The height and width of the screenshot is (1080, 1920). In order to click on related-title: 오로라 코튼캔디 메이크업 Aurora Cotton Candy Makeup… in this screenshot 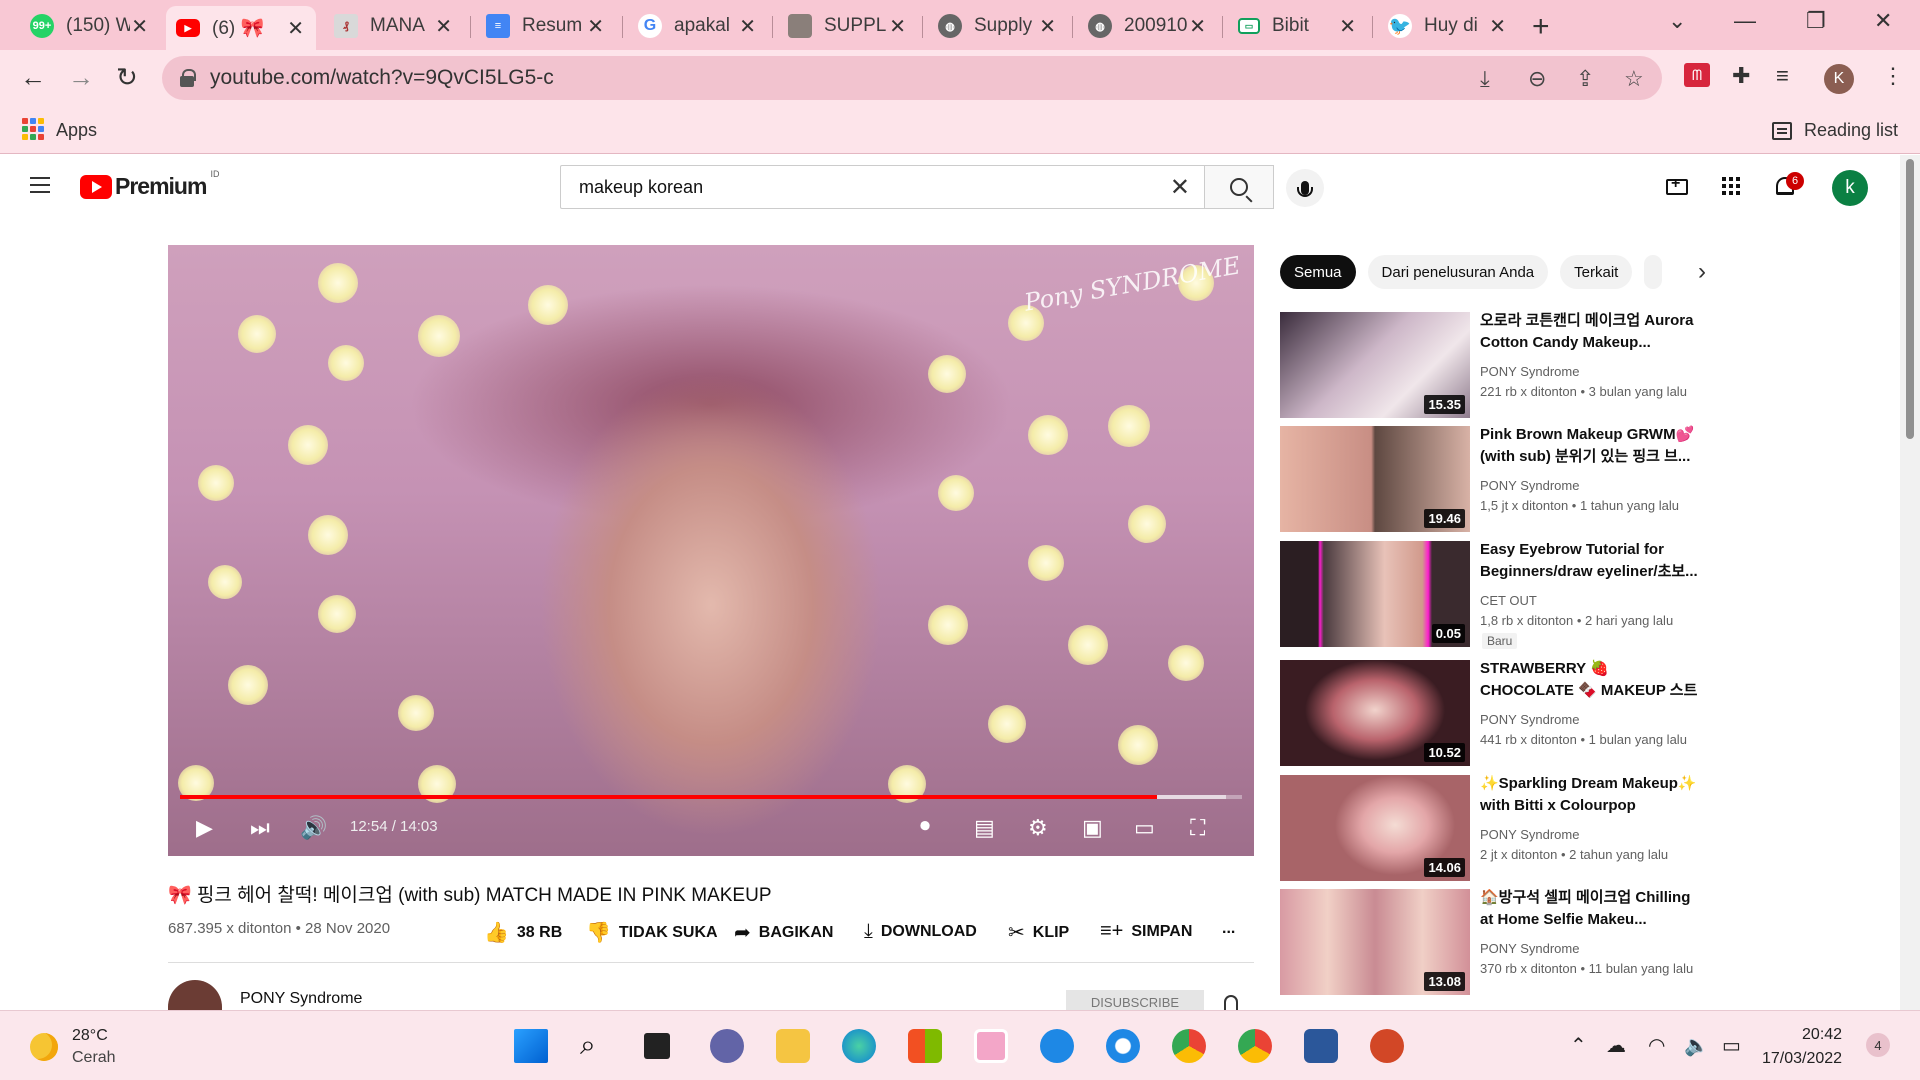, I will do `click(1590, 332)`.